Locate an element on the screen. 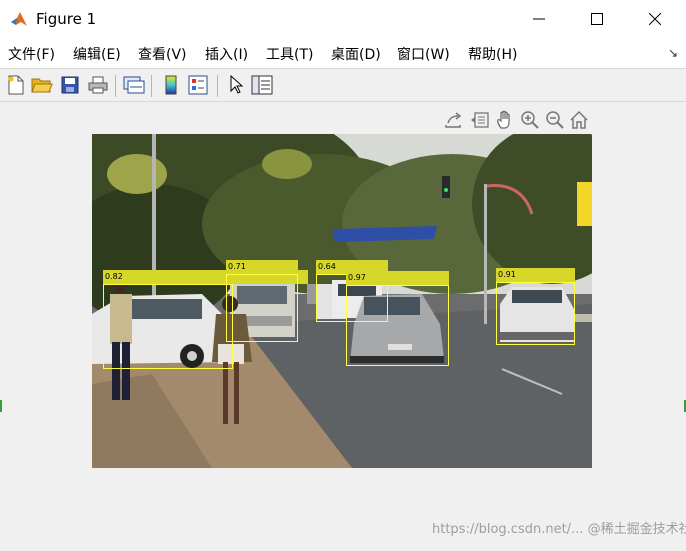 This screenshot has height=551, width=686. detection-label-bar: 0.97 is located at coordinates (397, 278).